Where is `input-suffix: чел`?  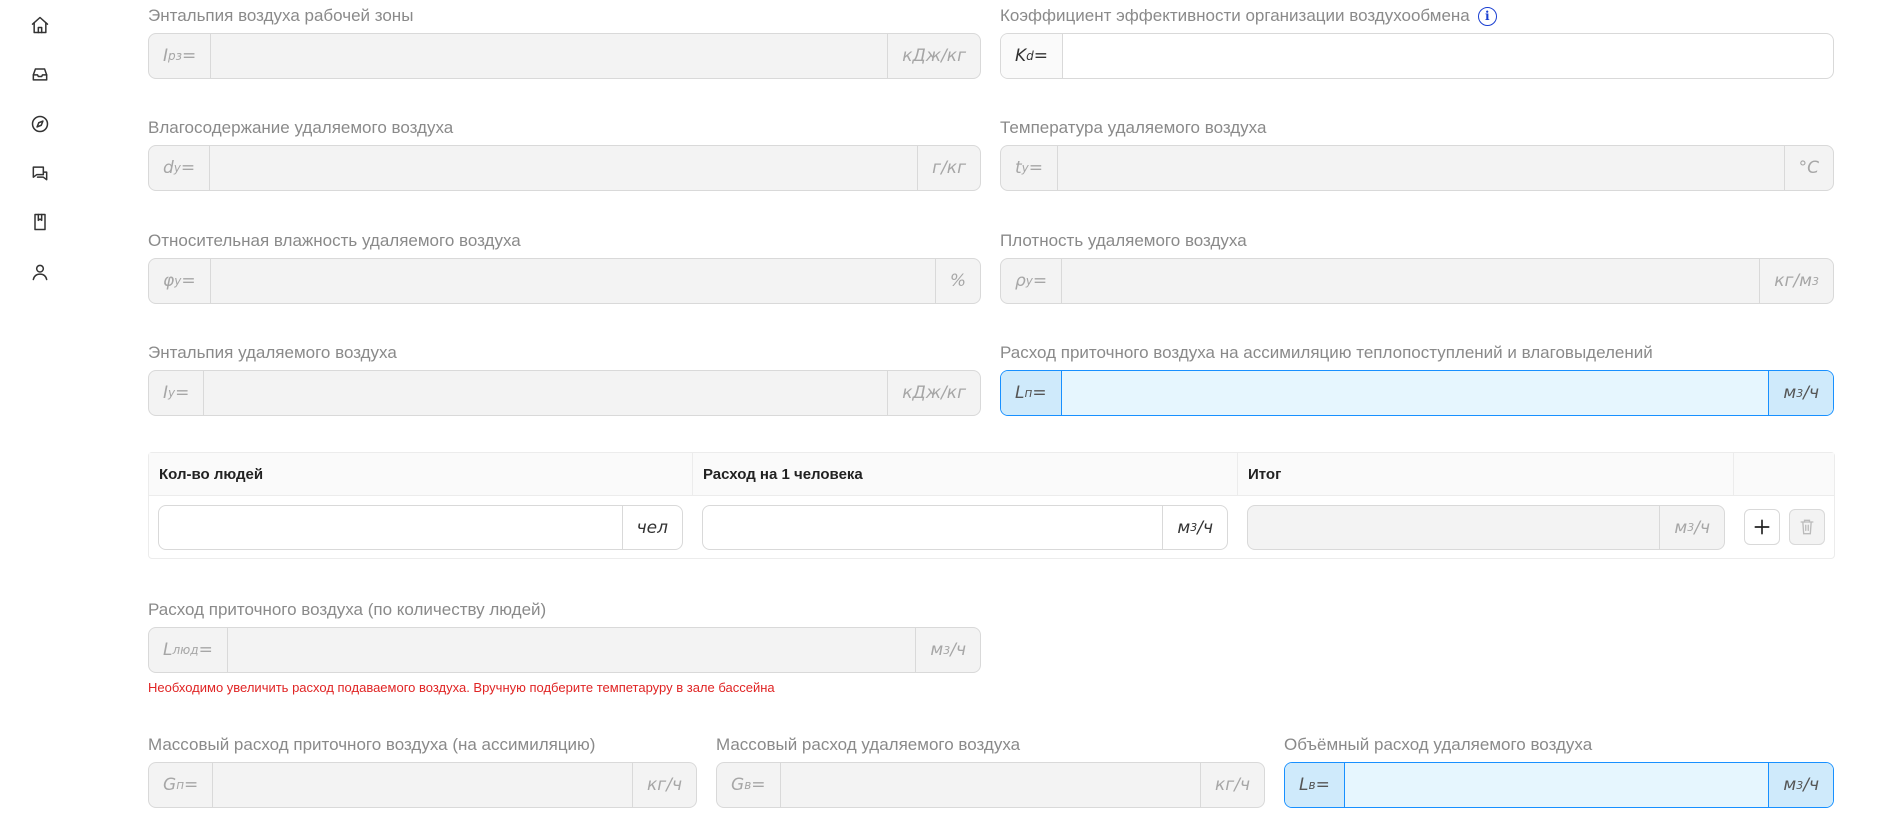
input-suffix: чел is located at coordinates (651, 527).